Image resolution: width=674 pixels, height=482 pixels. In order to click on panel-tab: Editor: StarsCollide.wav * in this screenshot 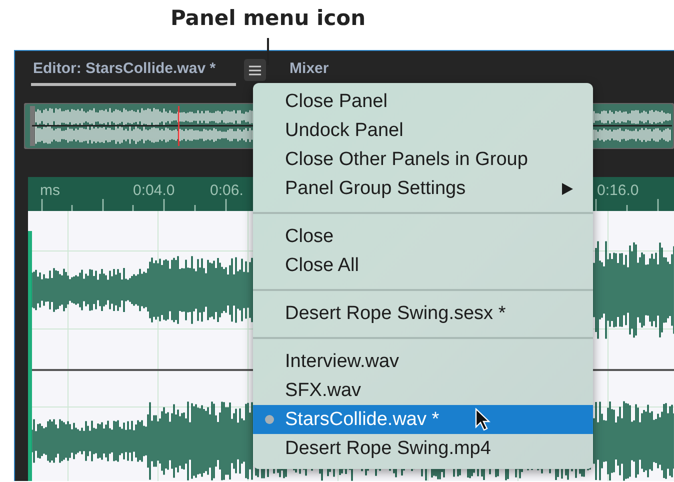, I will do `click(133, 70)`.